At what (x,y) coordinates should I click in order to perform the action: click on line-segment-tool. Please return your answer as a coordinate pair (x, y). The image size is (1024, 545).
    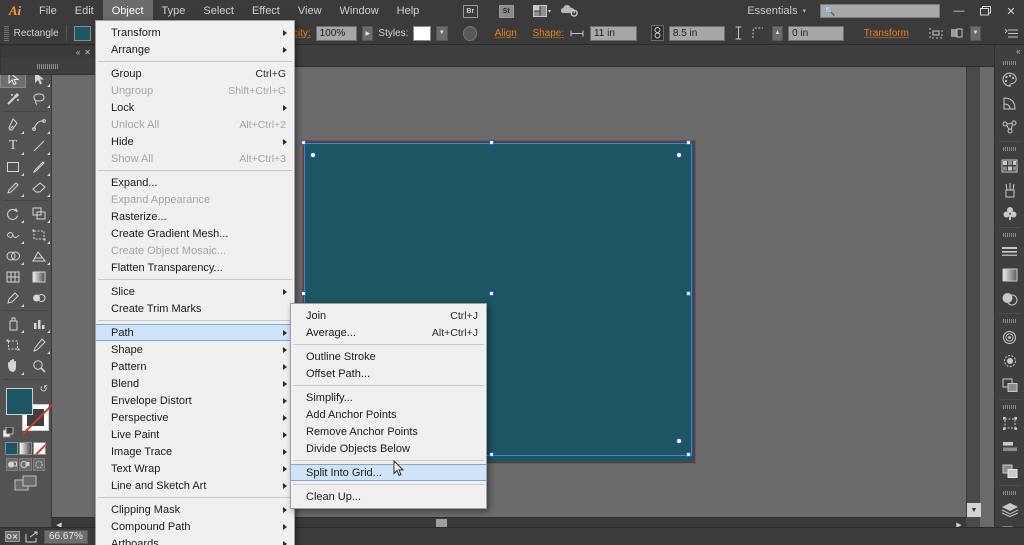
    Looking at the image, I should click on (39, 145).